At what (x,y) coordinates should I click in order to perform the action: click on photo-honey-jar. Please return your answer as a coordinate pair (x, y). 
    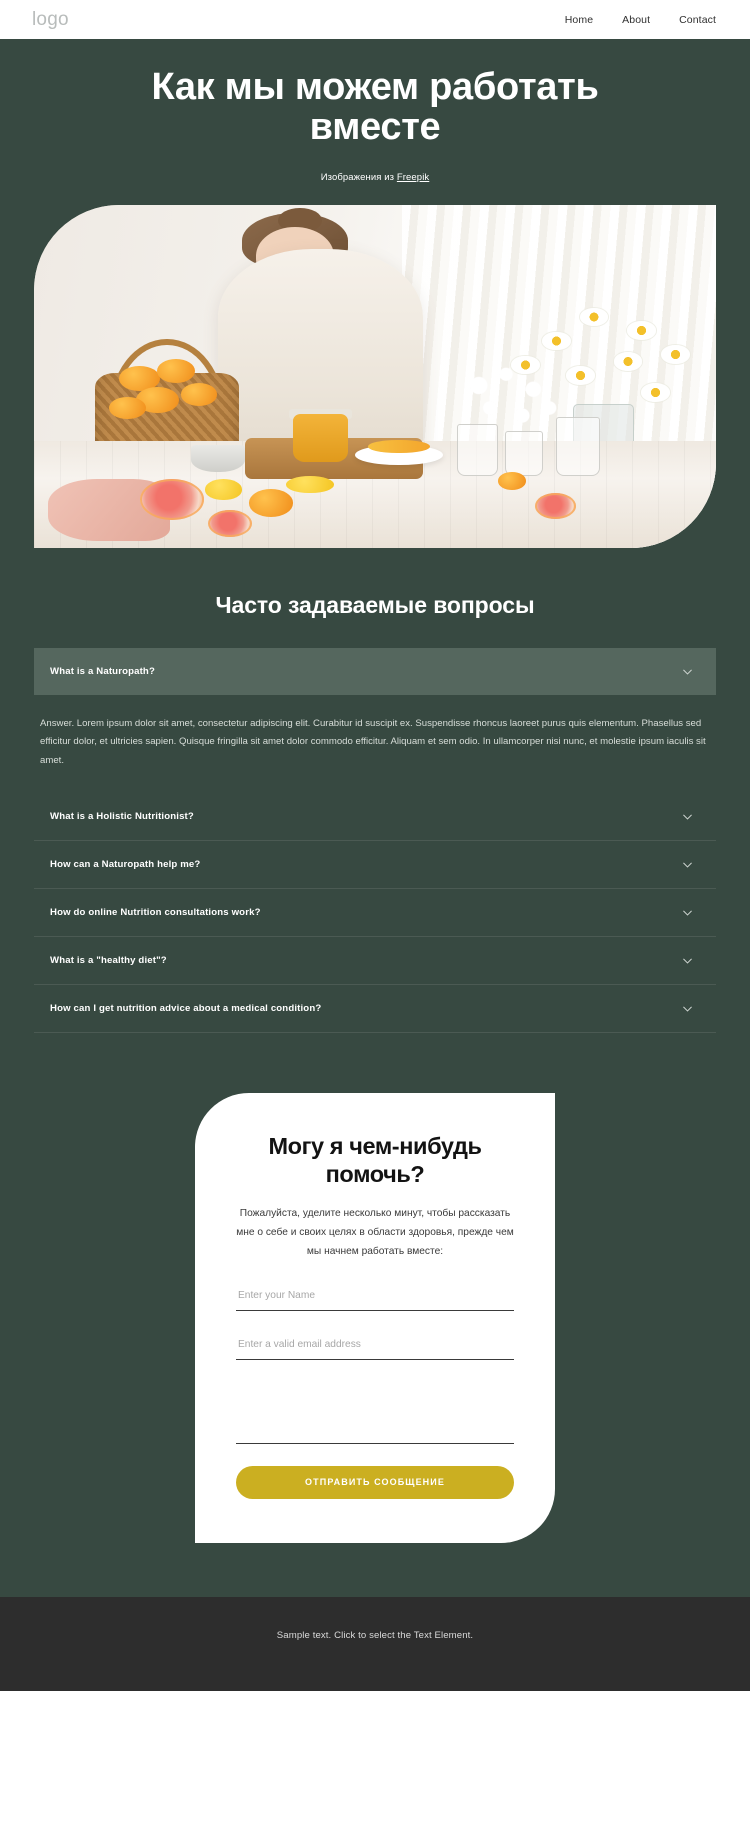
    Looking at the image, I should click on (320, 438).